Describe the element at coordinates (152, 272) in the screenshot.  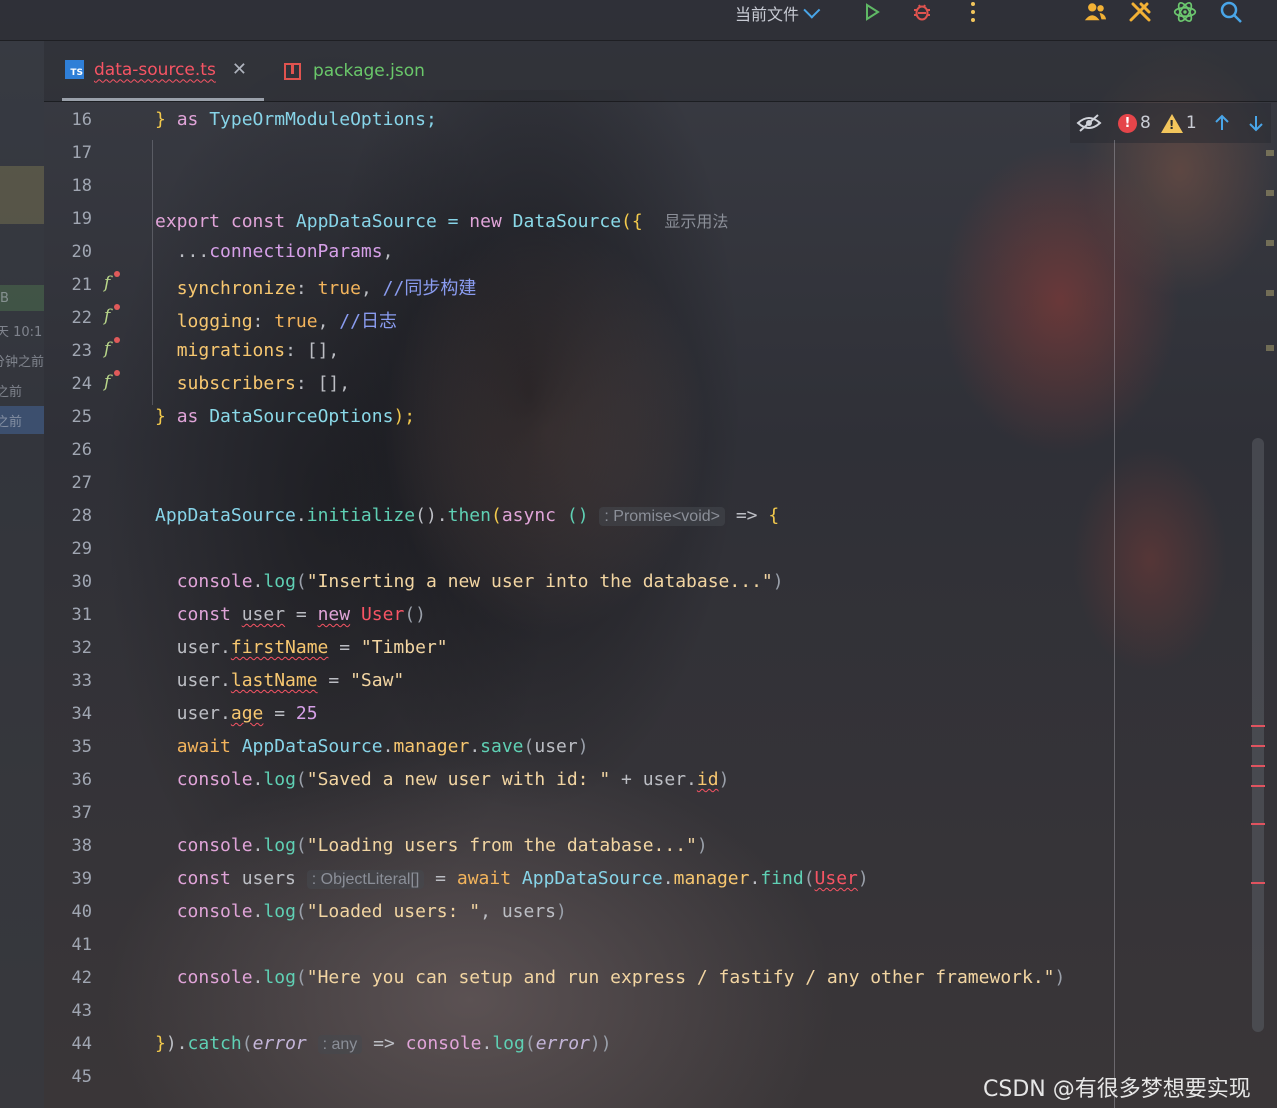
I see `indent-guide` at that location.